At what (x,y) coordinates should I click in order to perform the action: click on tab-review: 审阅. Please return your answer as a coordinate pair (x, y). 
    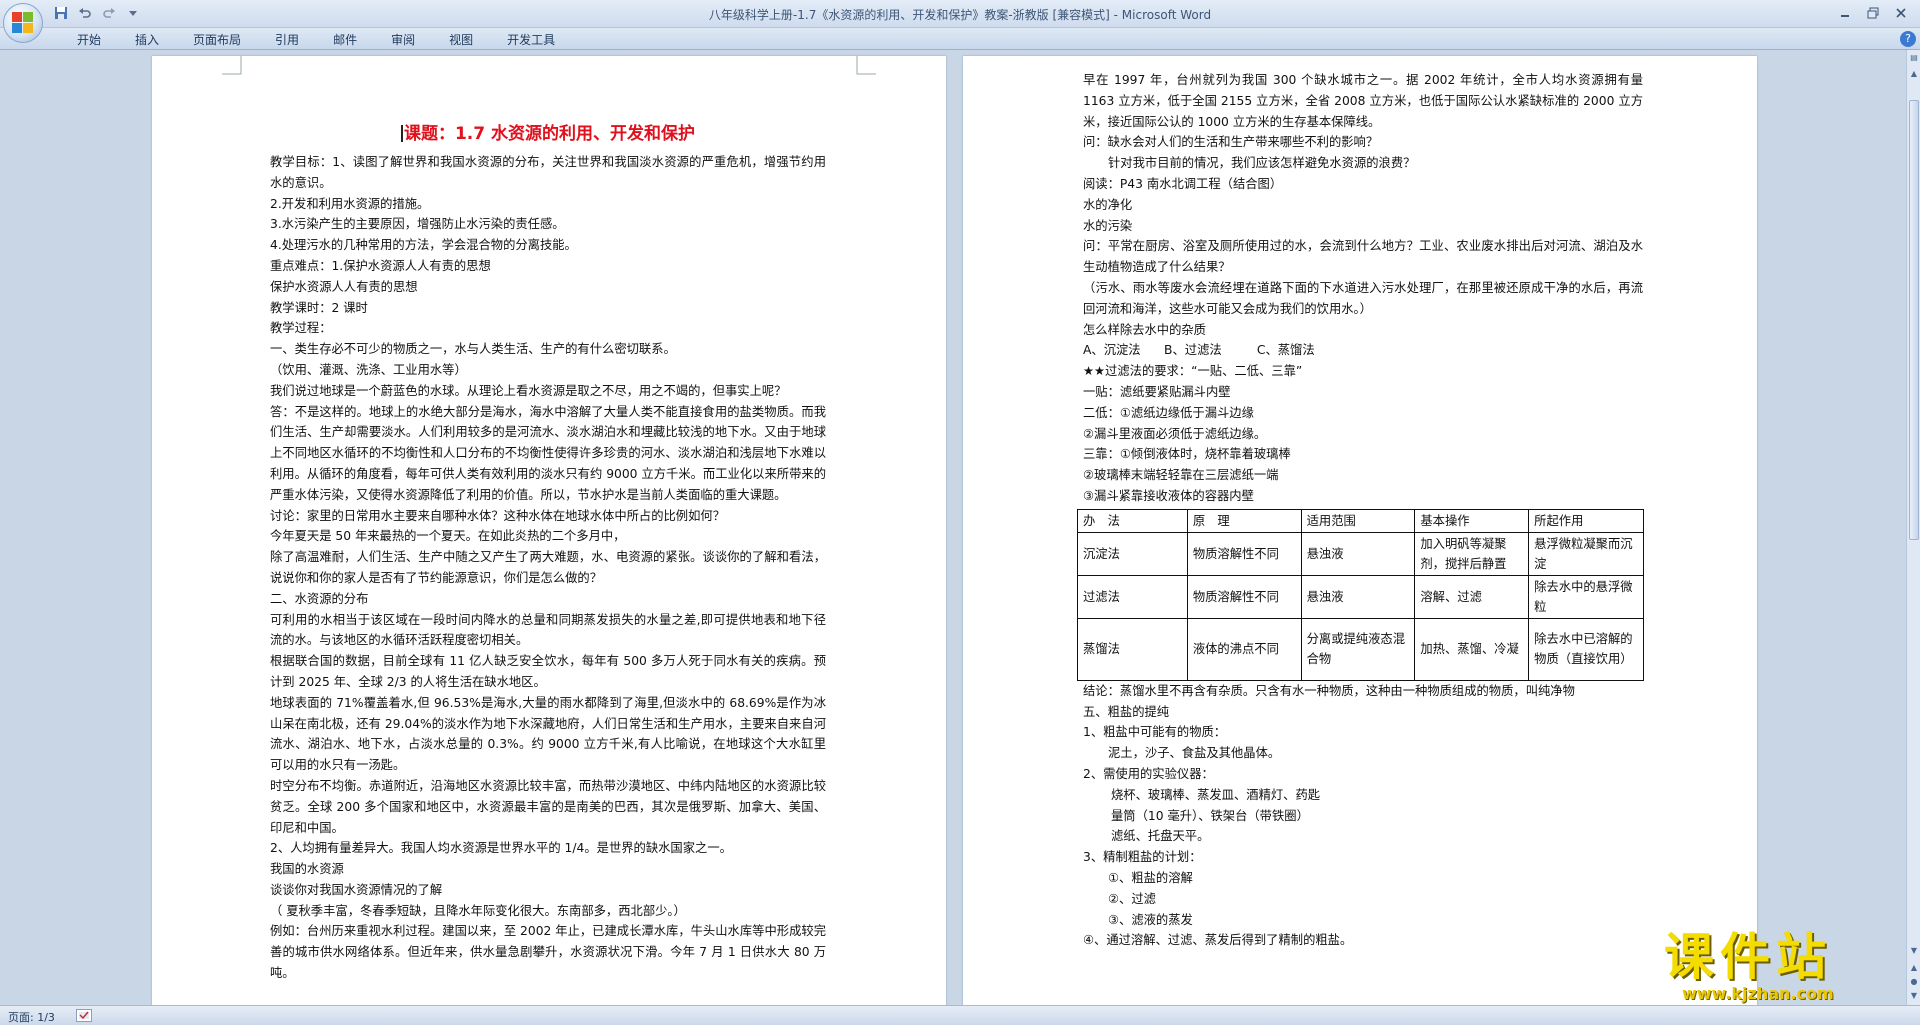
    Looking at the image, I should click on (403, 40).